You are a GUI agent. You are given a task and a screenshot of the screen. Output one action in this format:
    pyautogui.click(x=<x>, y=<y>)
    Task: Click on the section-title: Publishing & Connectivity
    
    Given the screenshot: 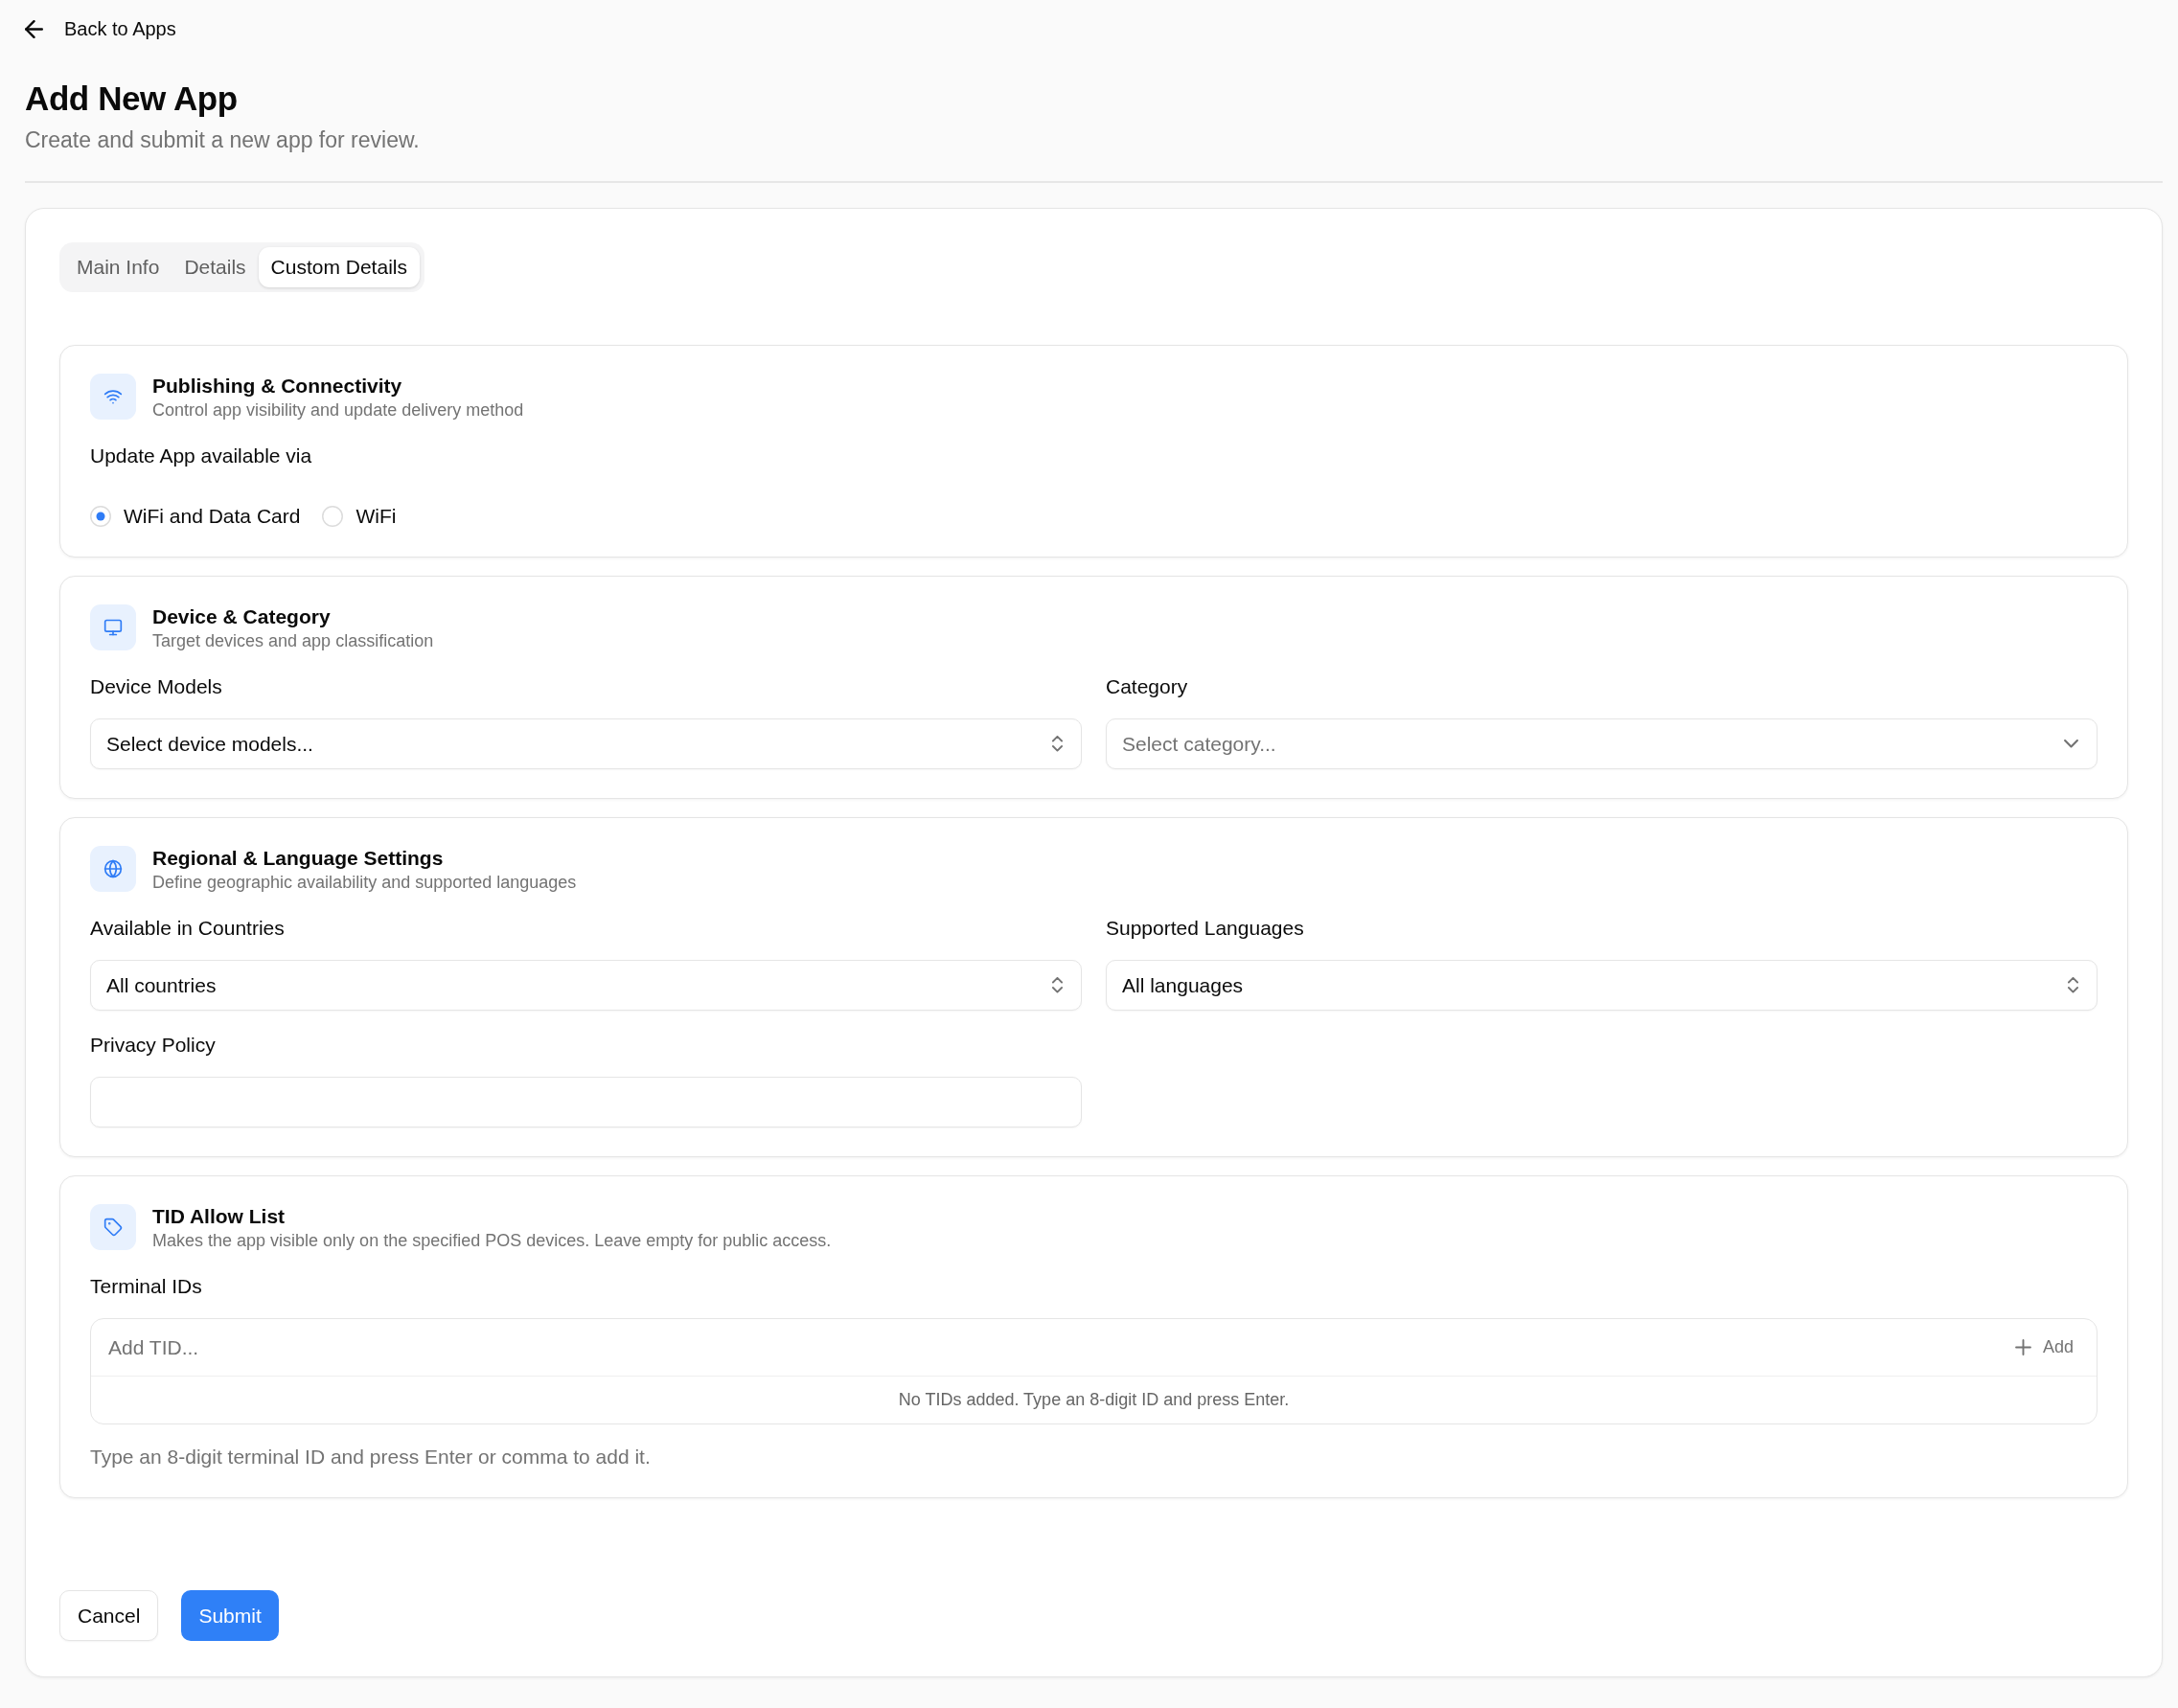 What is the action you would take?
    pyautogui.click(x=277, y=386)
    